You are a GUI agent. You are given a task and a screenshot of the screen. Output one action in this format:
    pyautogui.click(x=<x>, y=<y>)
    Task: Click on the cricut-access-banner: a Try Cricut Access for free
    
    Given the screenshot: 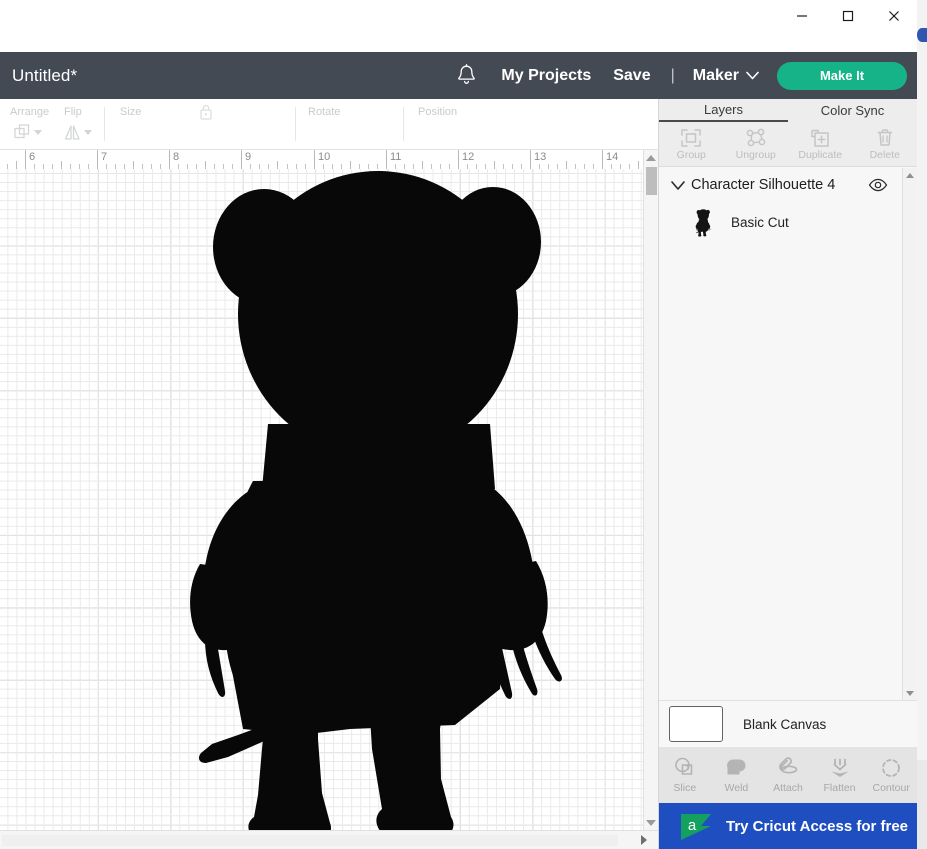 What is the action you would take?
    pyautogui.click(x=788, y=826)
    